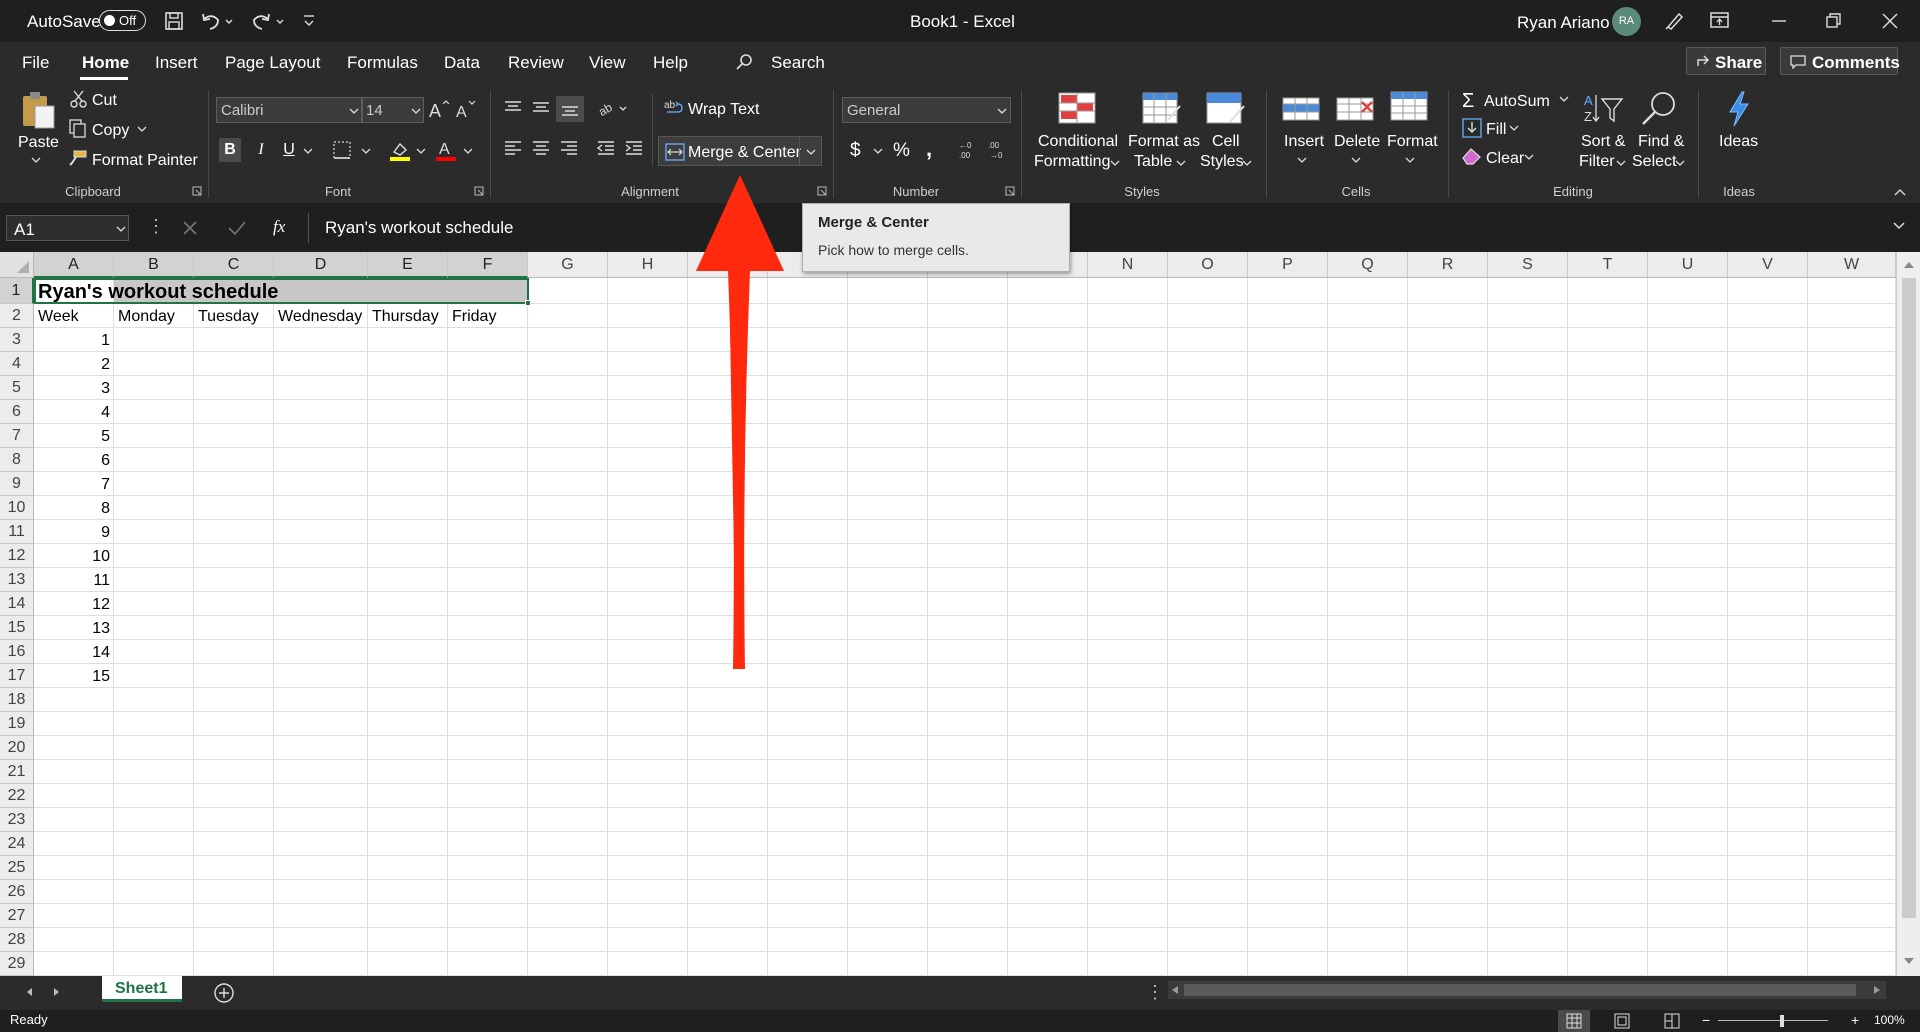 This screenshot has width=1920, height=1032. Describe the element at coordinates (1909, 598) in the screenshot. I see `vertical-scroll-thumb` at that location.